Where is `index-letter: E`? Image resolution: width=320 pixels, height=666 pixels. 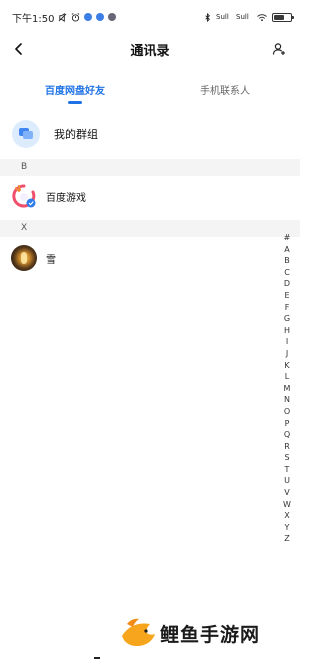 index-letter: E is located at coordinates (286, 296).